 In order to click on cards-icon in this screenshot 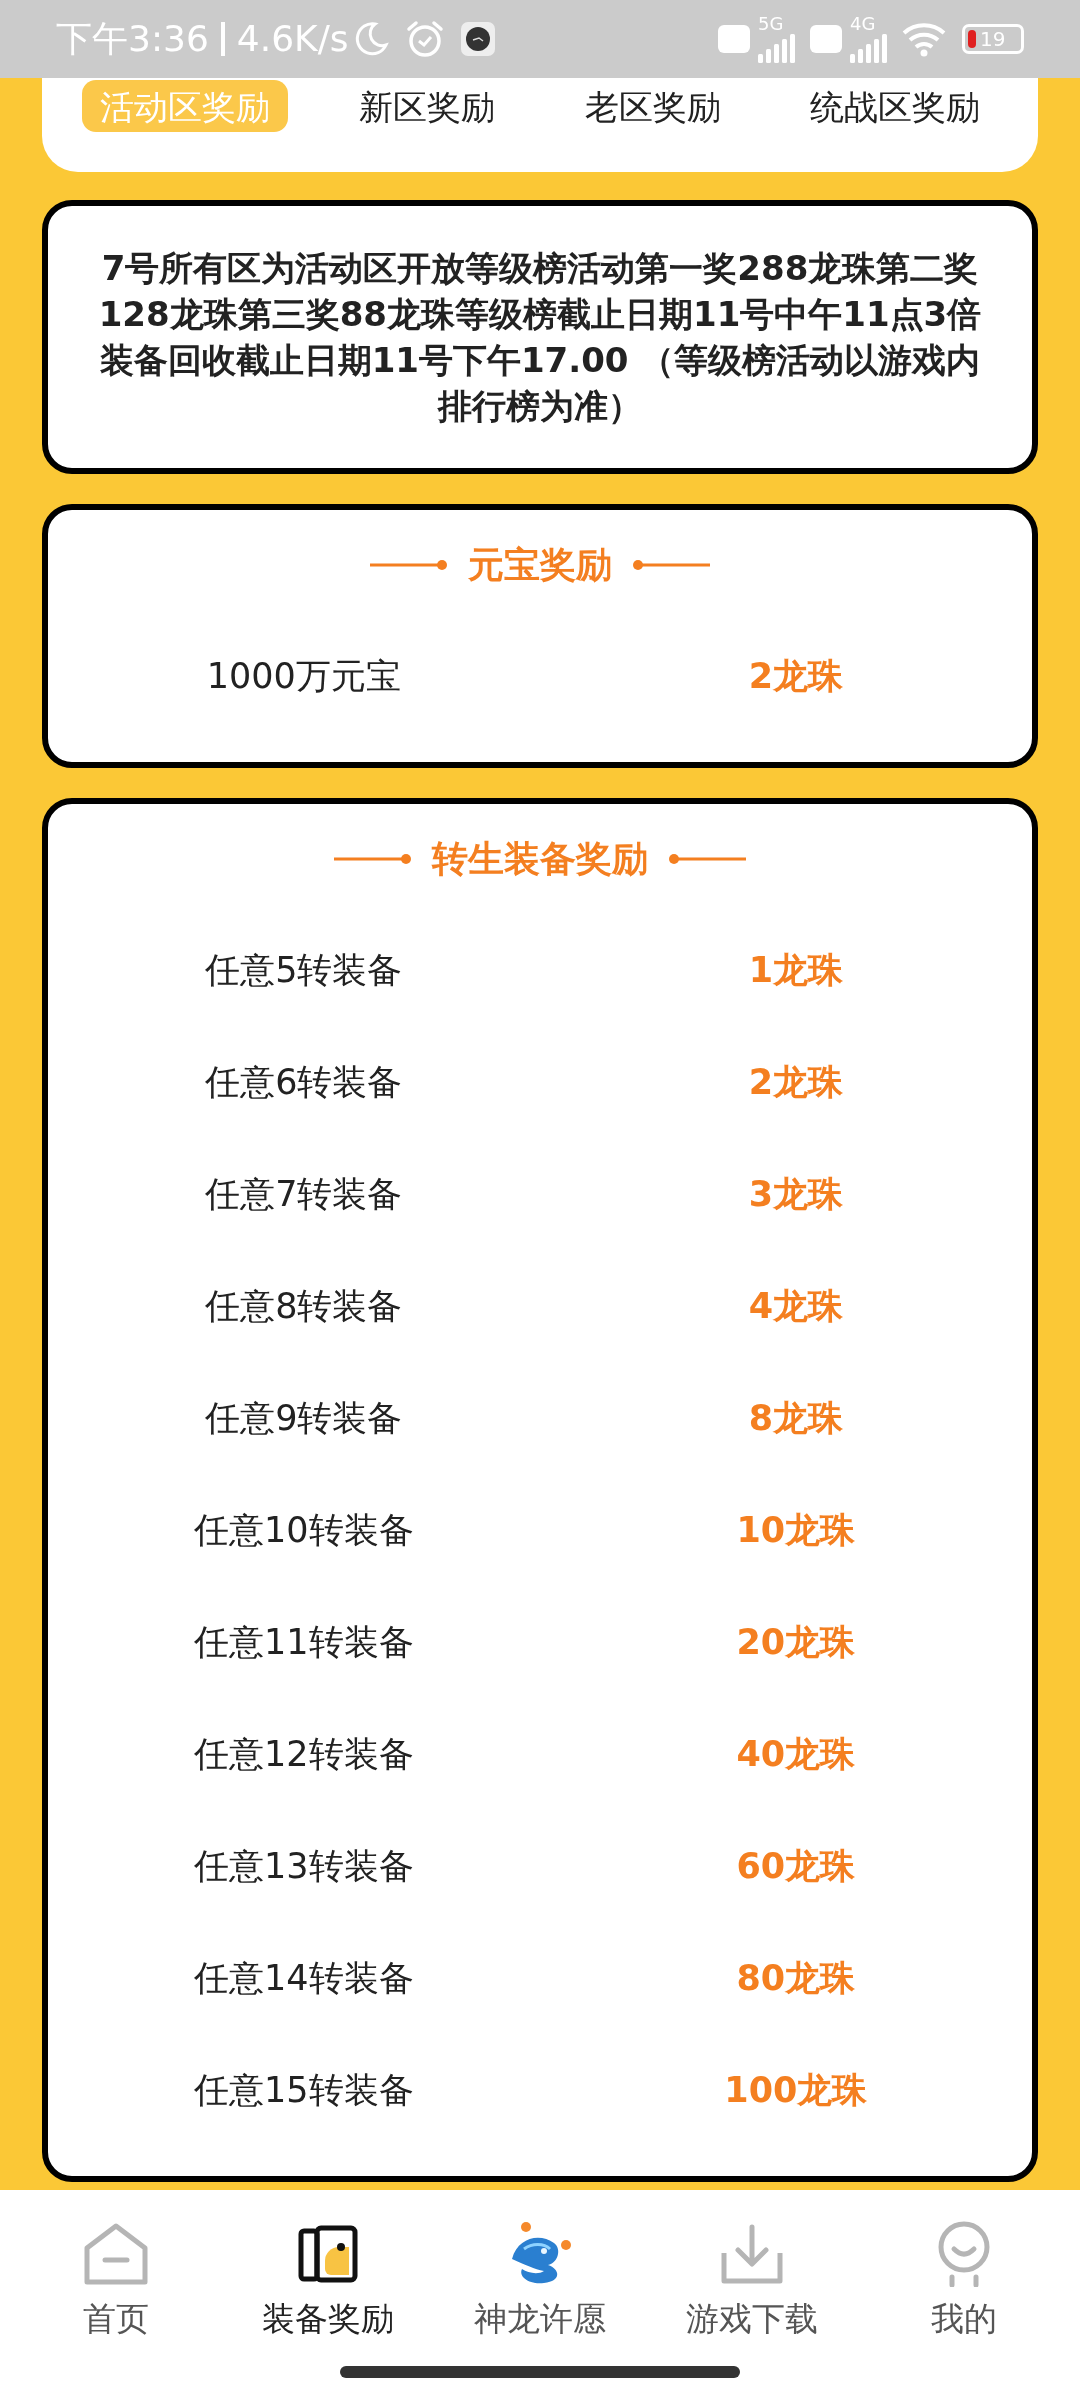, I will do `click(328, 2254)`.